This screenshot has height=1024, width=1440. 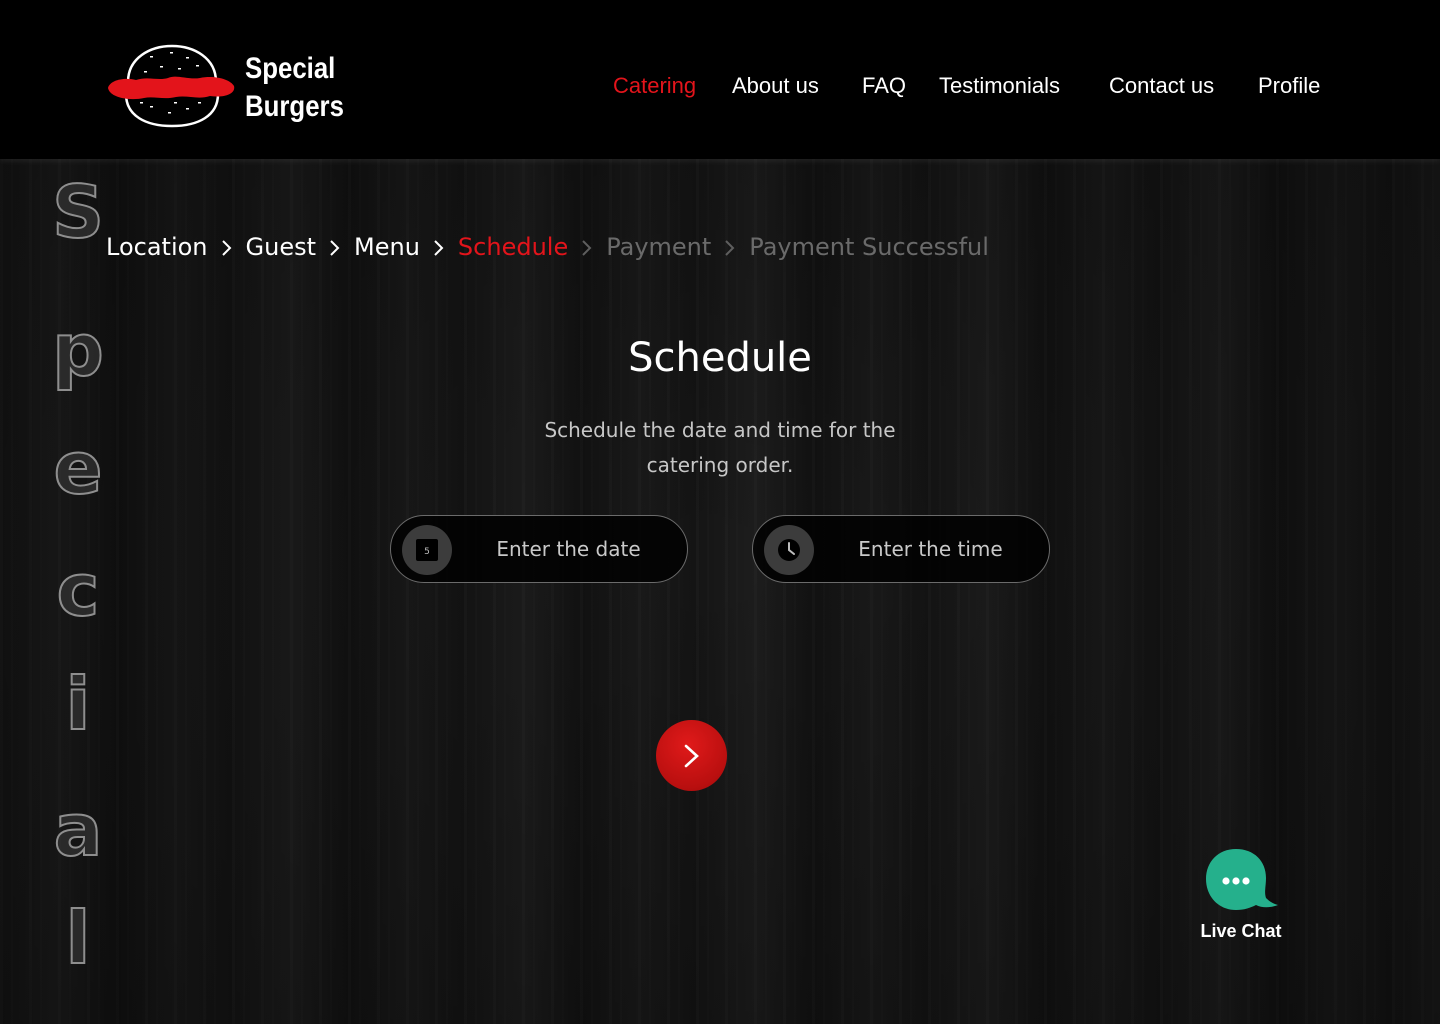 What do you see at coordinates (999, 86) in the screenshot?
I see `nav-item-testimonials: Testimonials` at bounding box center [999, 86].